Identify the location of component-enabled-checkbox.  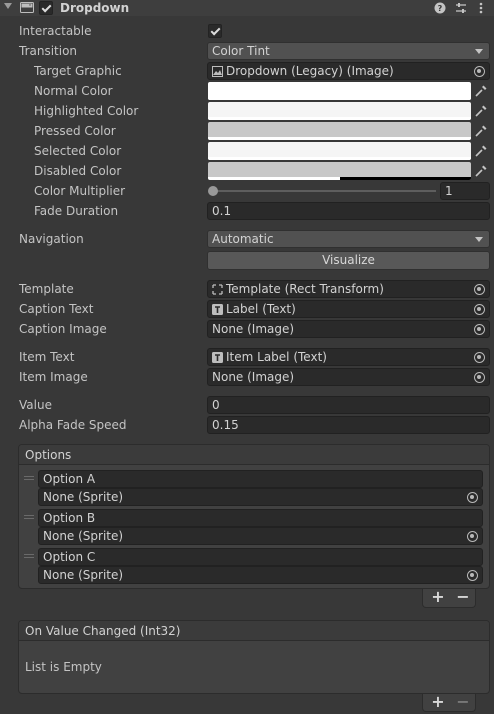
(46, 8).